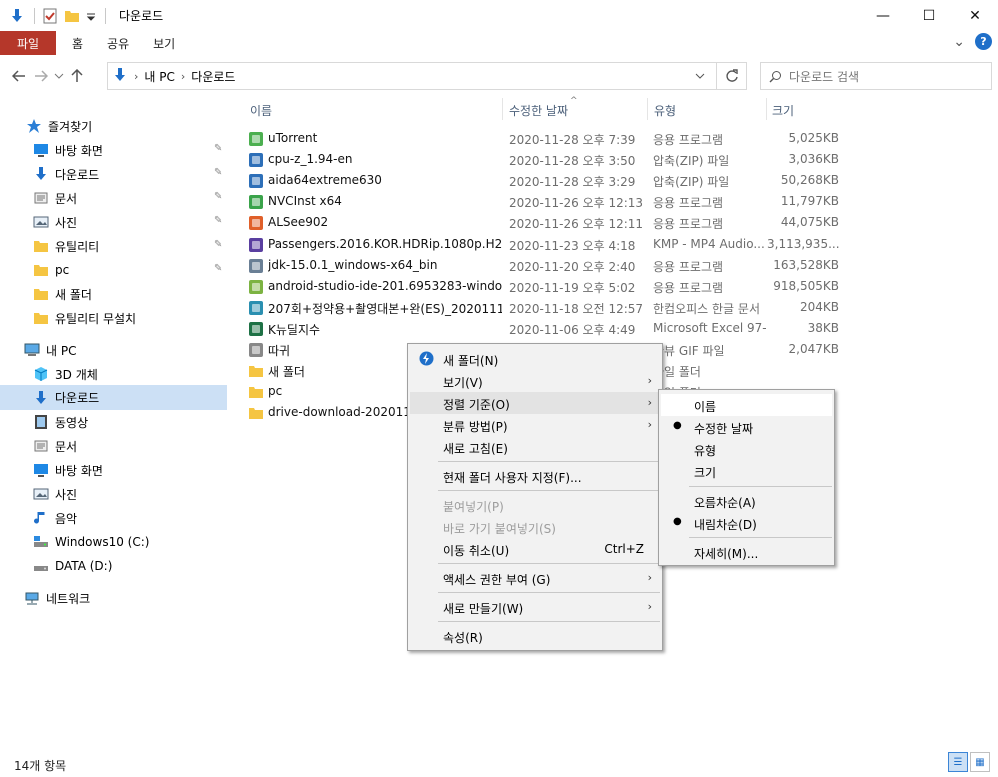  Describe the element at coordinates (958, 762) in the screenshot. I see `details-view-icon: ☰` at that location.